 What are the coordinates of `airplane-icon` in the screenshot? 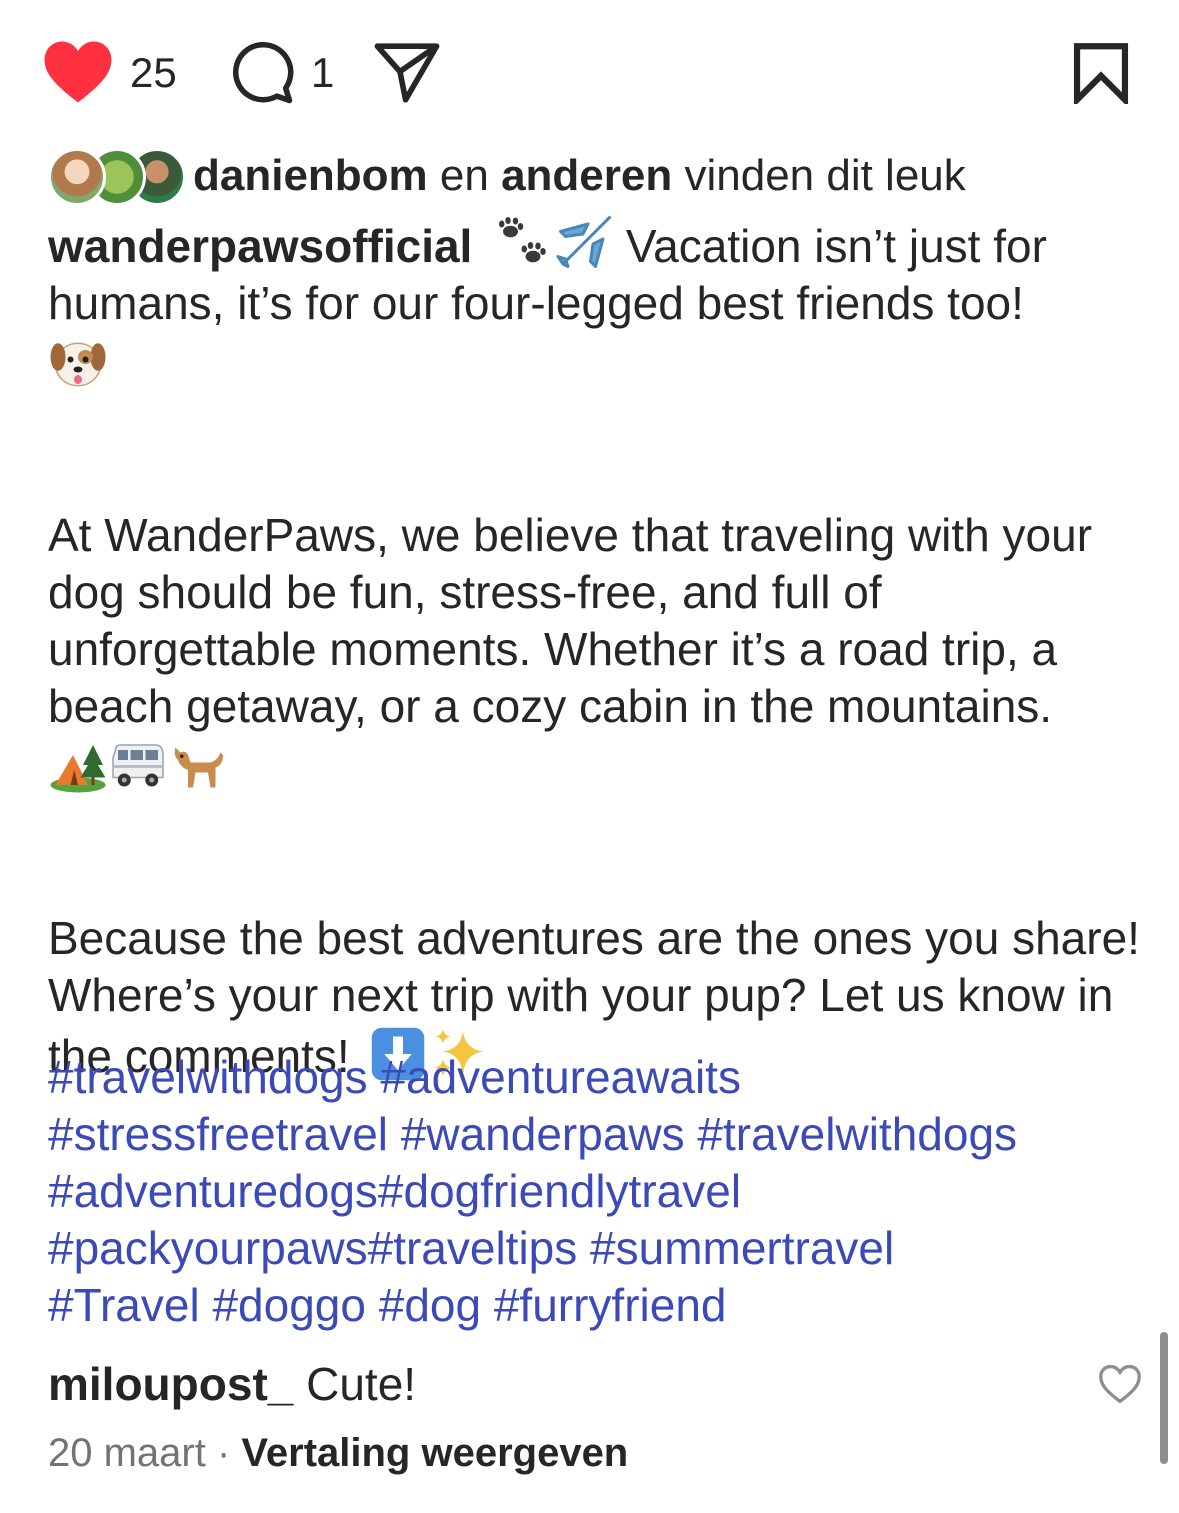 It's located at (584, 241).